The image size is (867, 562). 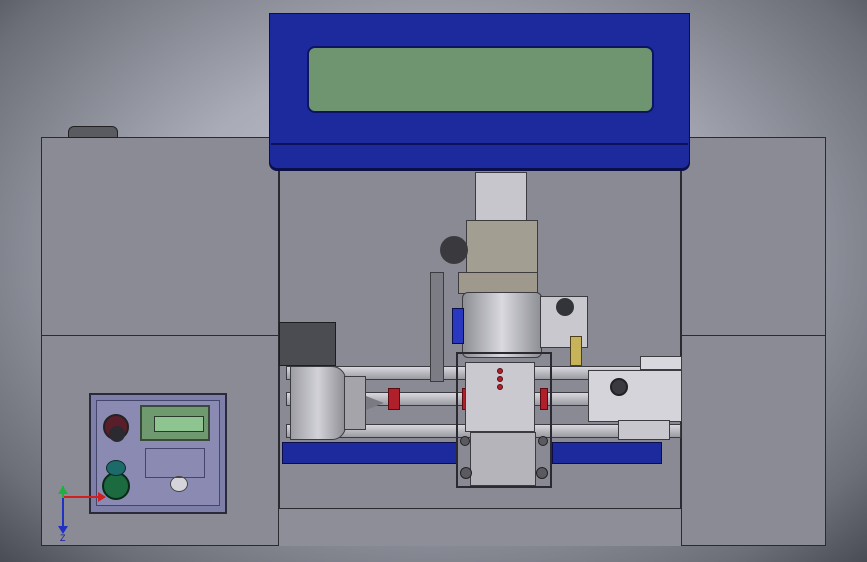 What do you see at coordinates (607, 453) in the screenshot?
I see `right-blue-rail` at bounding box center [607, 453].